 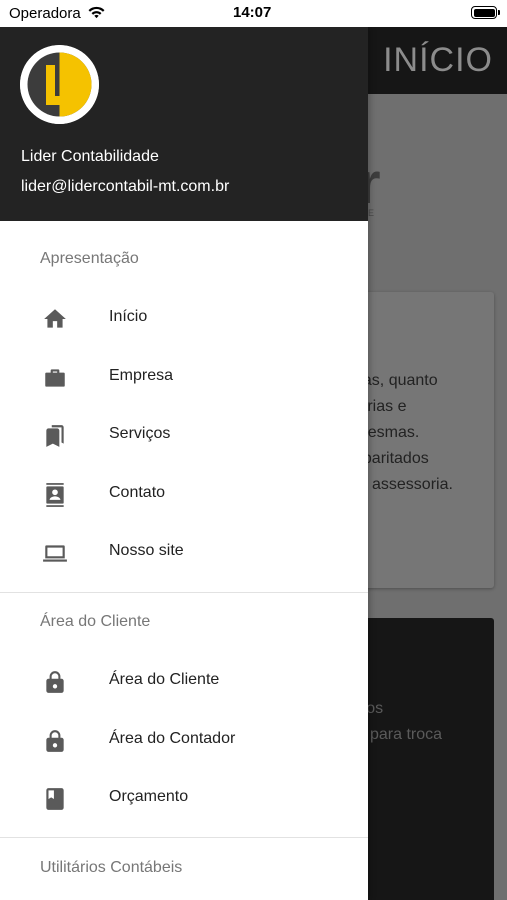 I want to click on laptop-icon, so click(x=55, y=553).